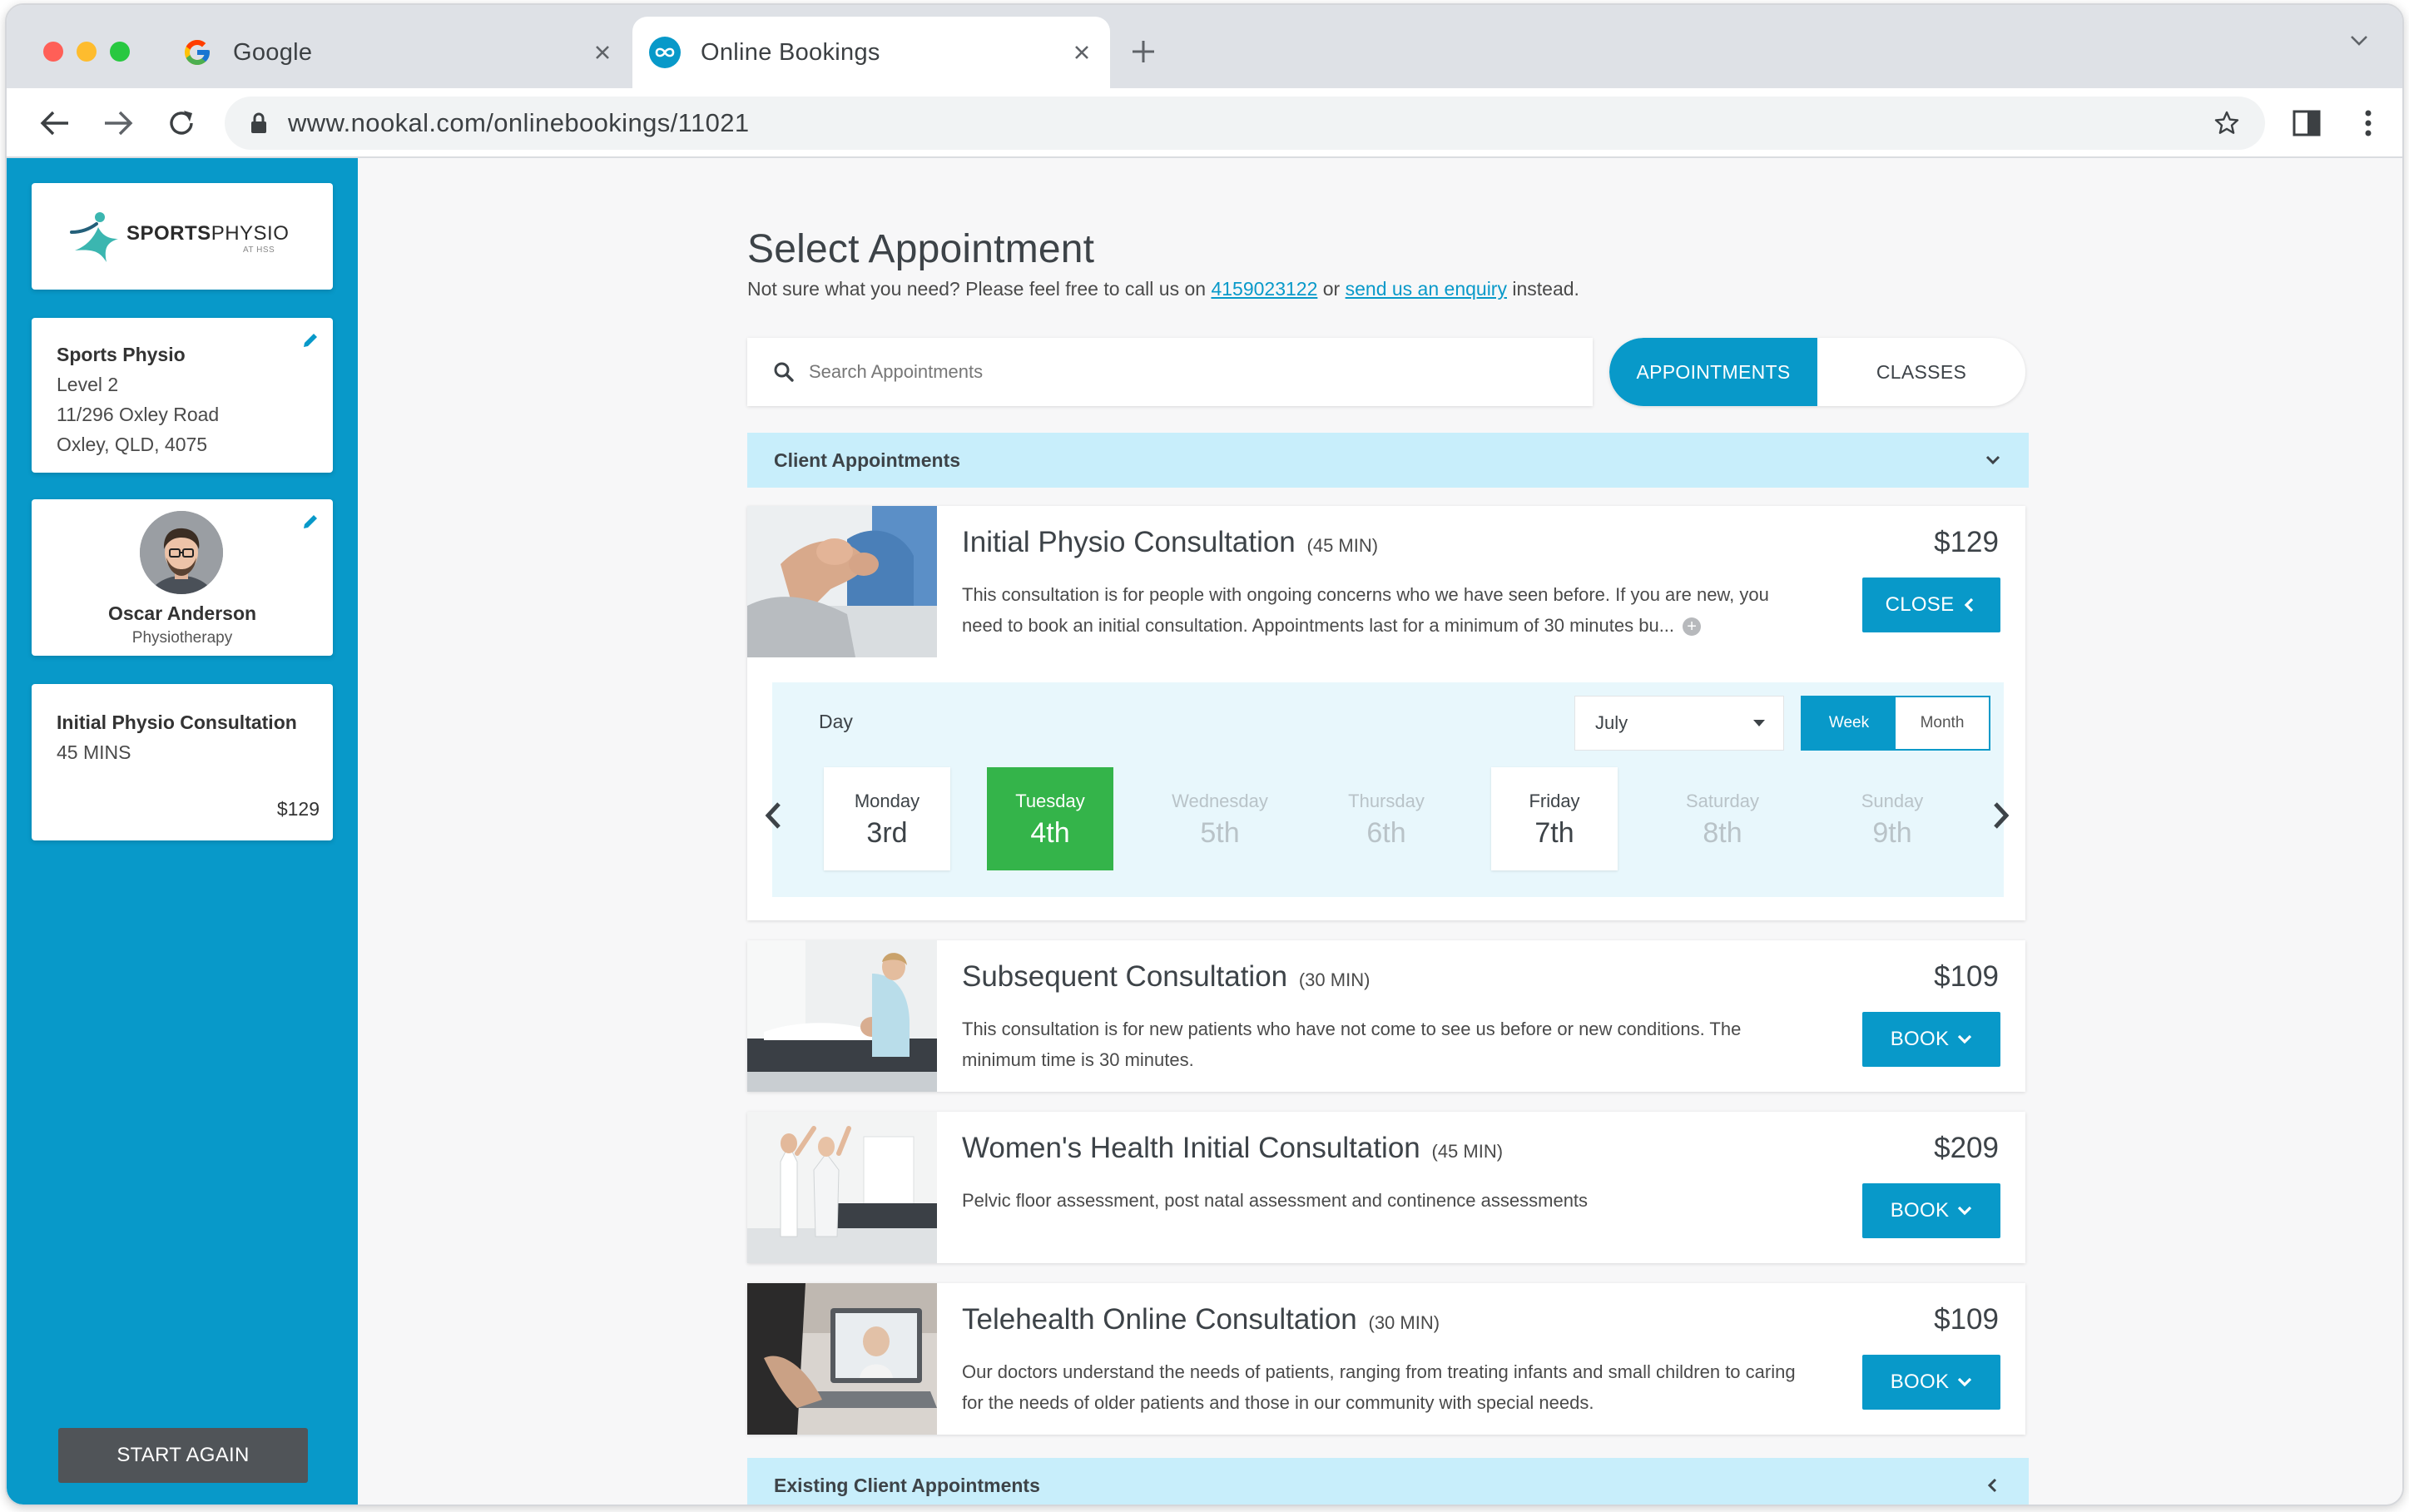 This screenshot has height=1512, width=2409. Describe the element at coordinates (1942, 723) in the screenshot. I see `view-month-button: Month` at that location.